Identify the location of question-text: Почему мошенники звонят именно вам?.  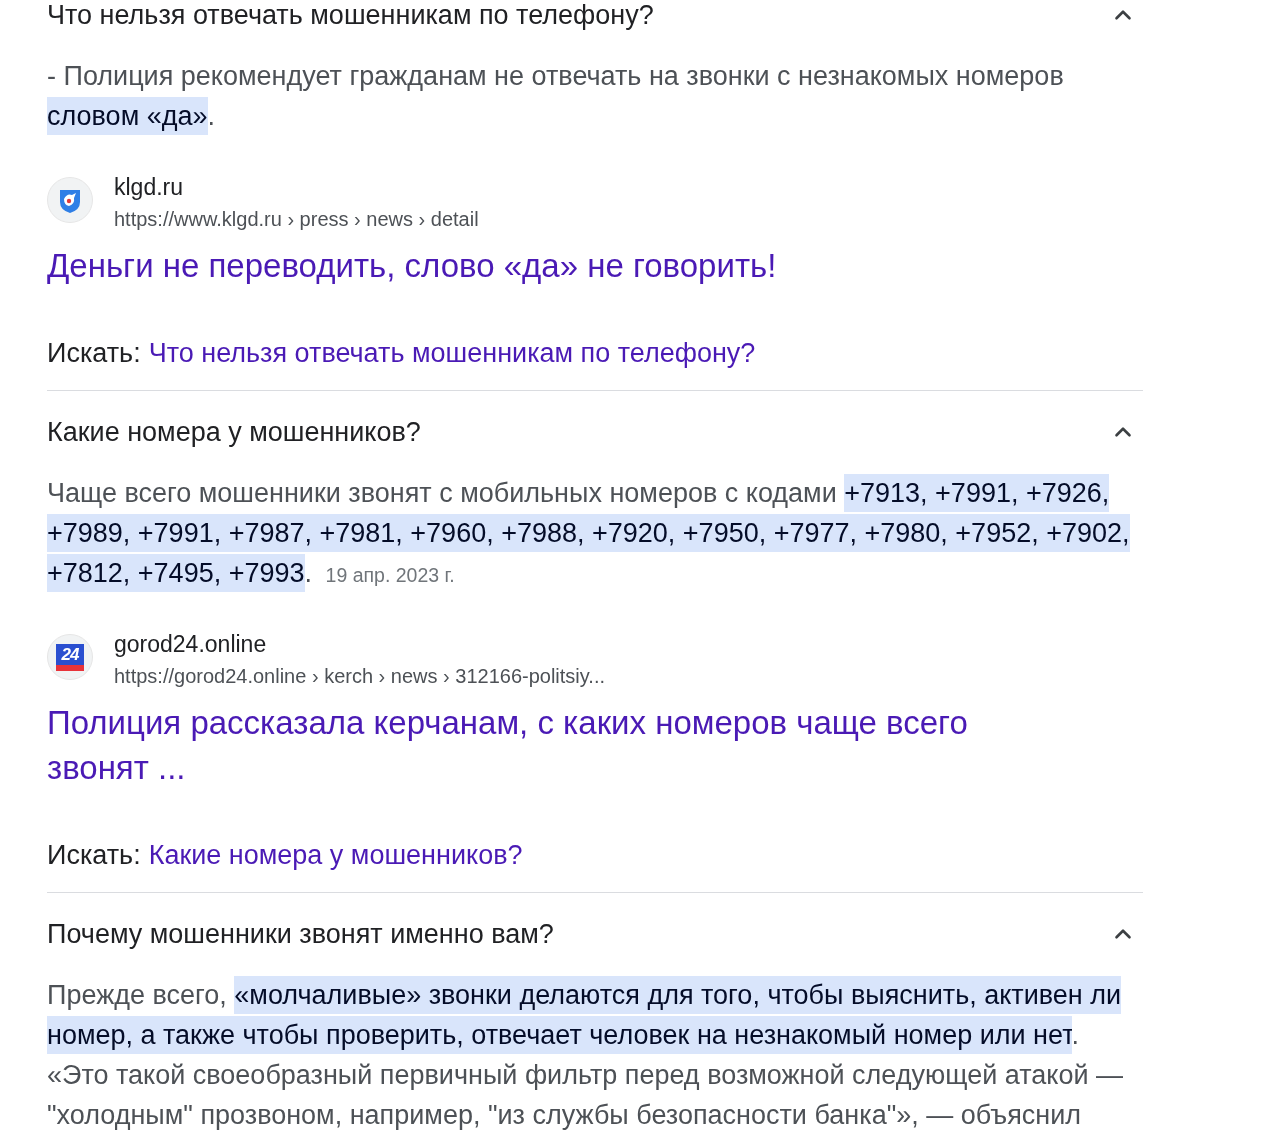
(300, 934).